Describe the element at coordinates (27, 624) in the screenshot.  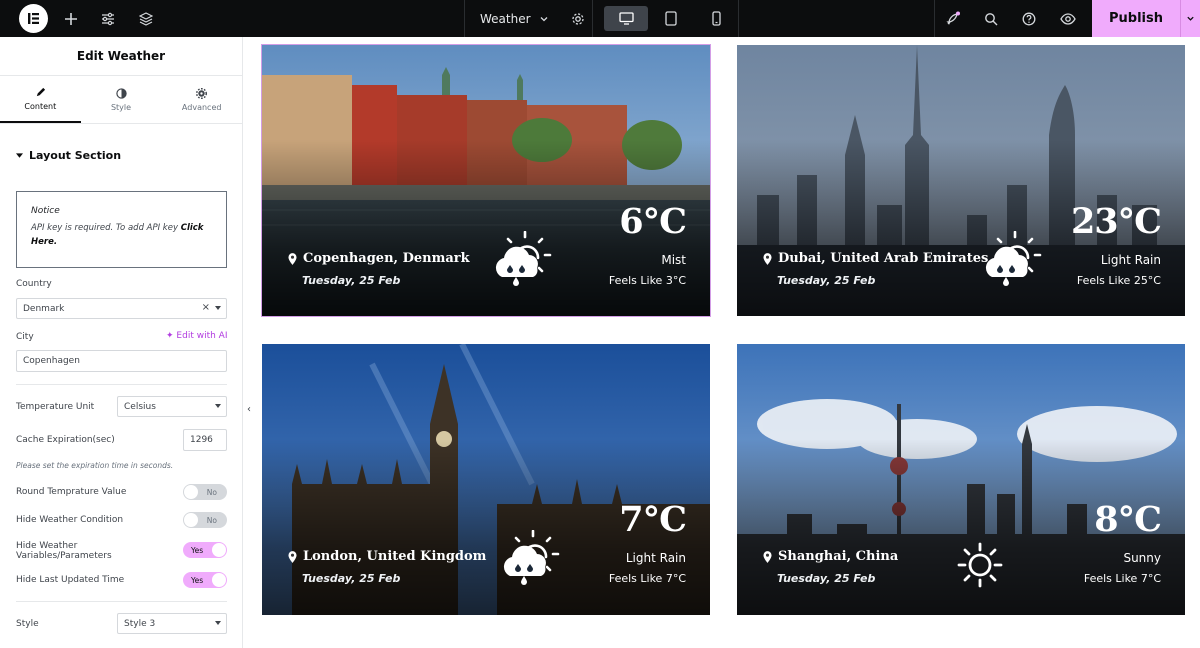
I see `style-label: Style` at that location.